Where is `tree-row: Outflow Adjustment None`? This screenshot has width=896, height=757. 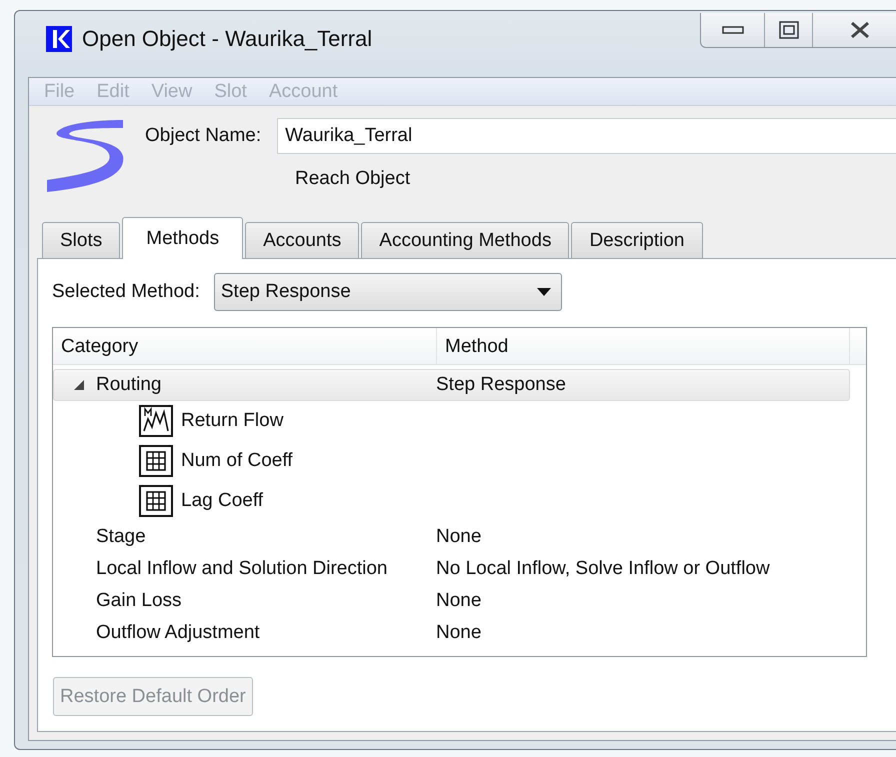 tree-row: Outflow Adjustment None is located at coordinates (451, 633).